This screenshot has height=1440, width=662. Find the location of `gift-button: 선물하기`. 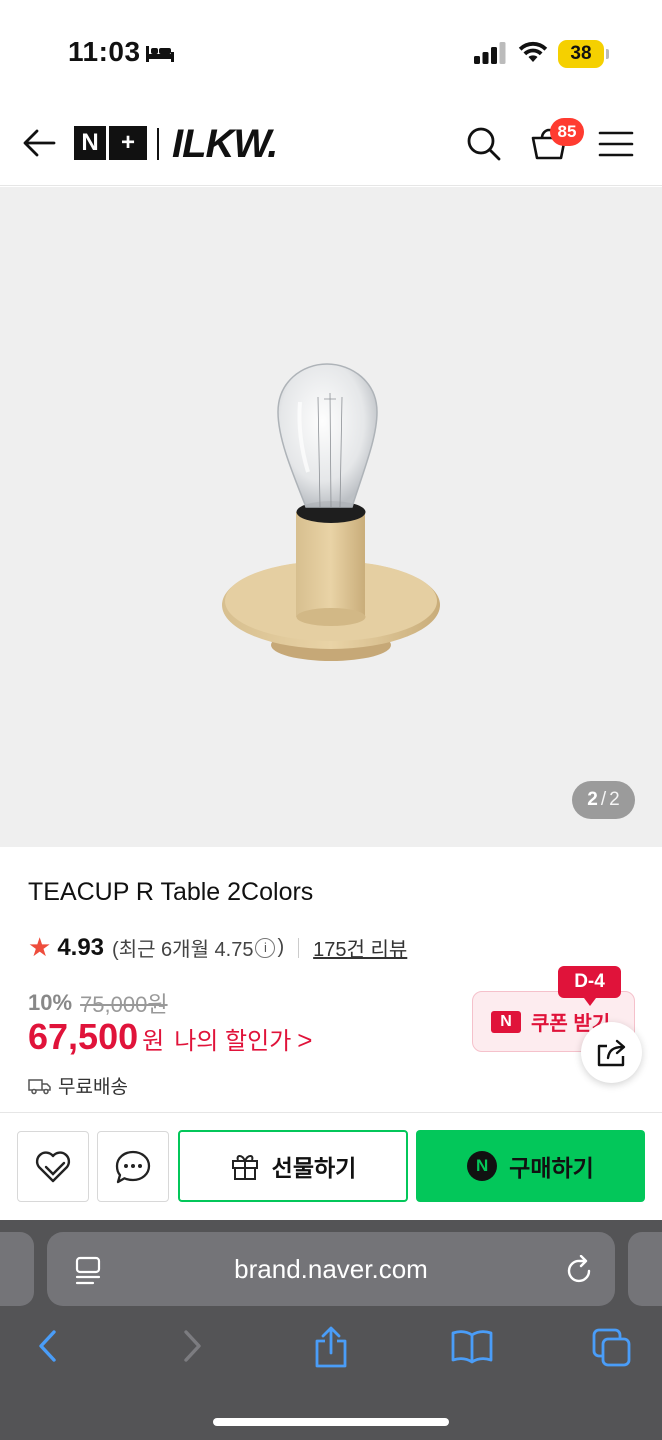

gift-button: 선물하기 is located at coordinates (293, 1166).